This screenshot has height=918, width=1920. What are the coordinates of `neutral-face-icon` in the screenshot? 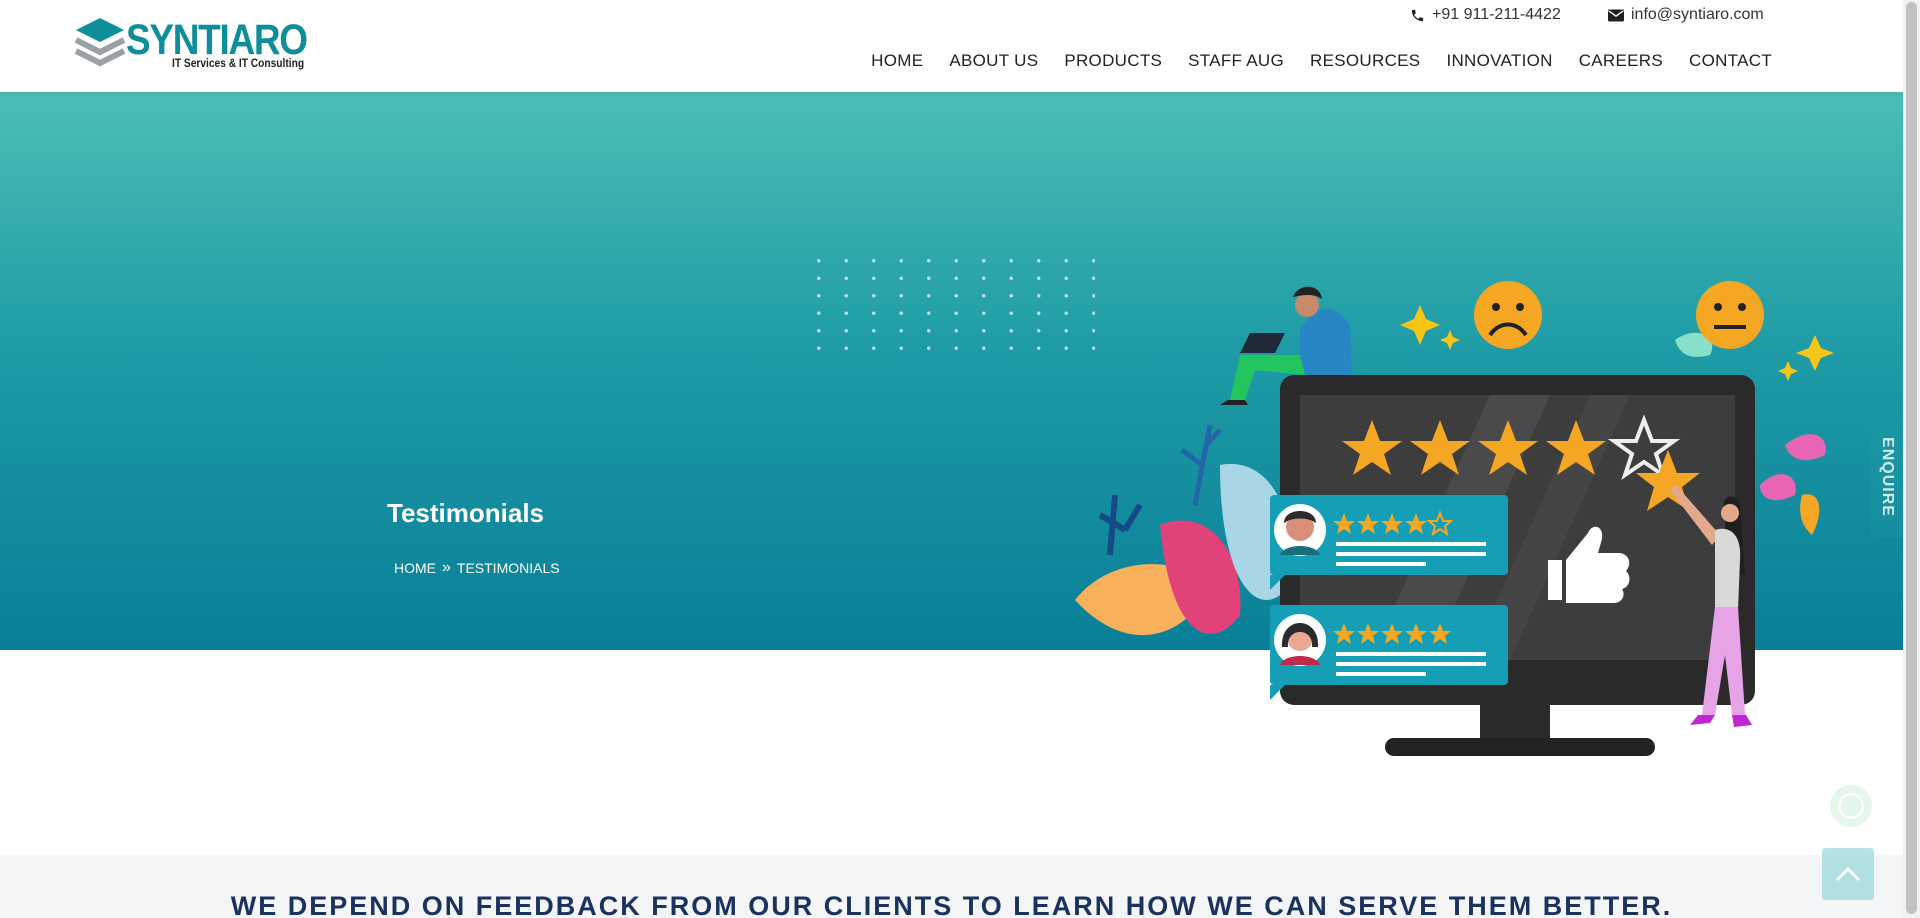 It's located at (1730, 315).